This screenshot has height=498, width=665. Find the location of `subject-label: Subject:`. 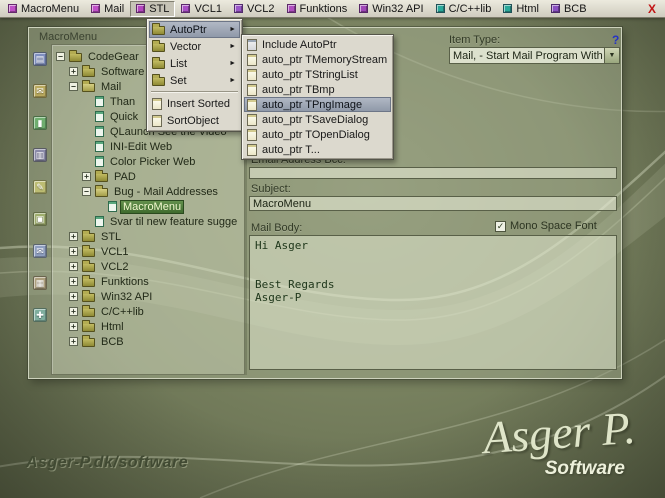

subject-label: Subject: is located at coordinates (271, 189).